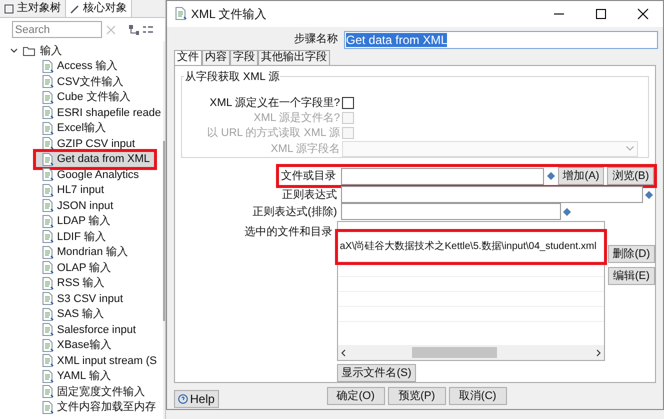  Describe the element at coordinates (355, 396) in the screenshot. I see `dialog-button: 确定(O)` at that location.